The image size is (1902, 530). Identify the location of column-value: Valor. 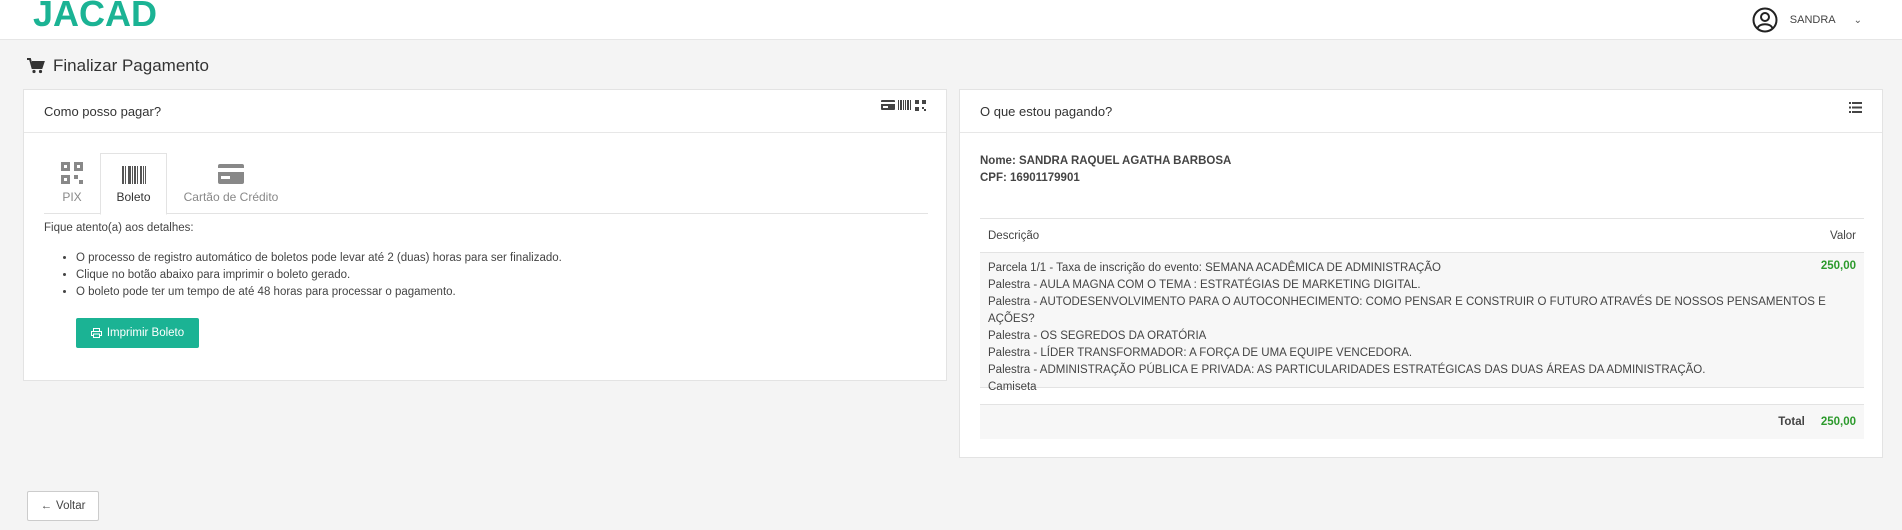
(1843, 235).